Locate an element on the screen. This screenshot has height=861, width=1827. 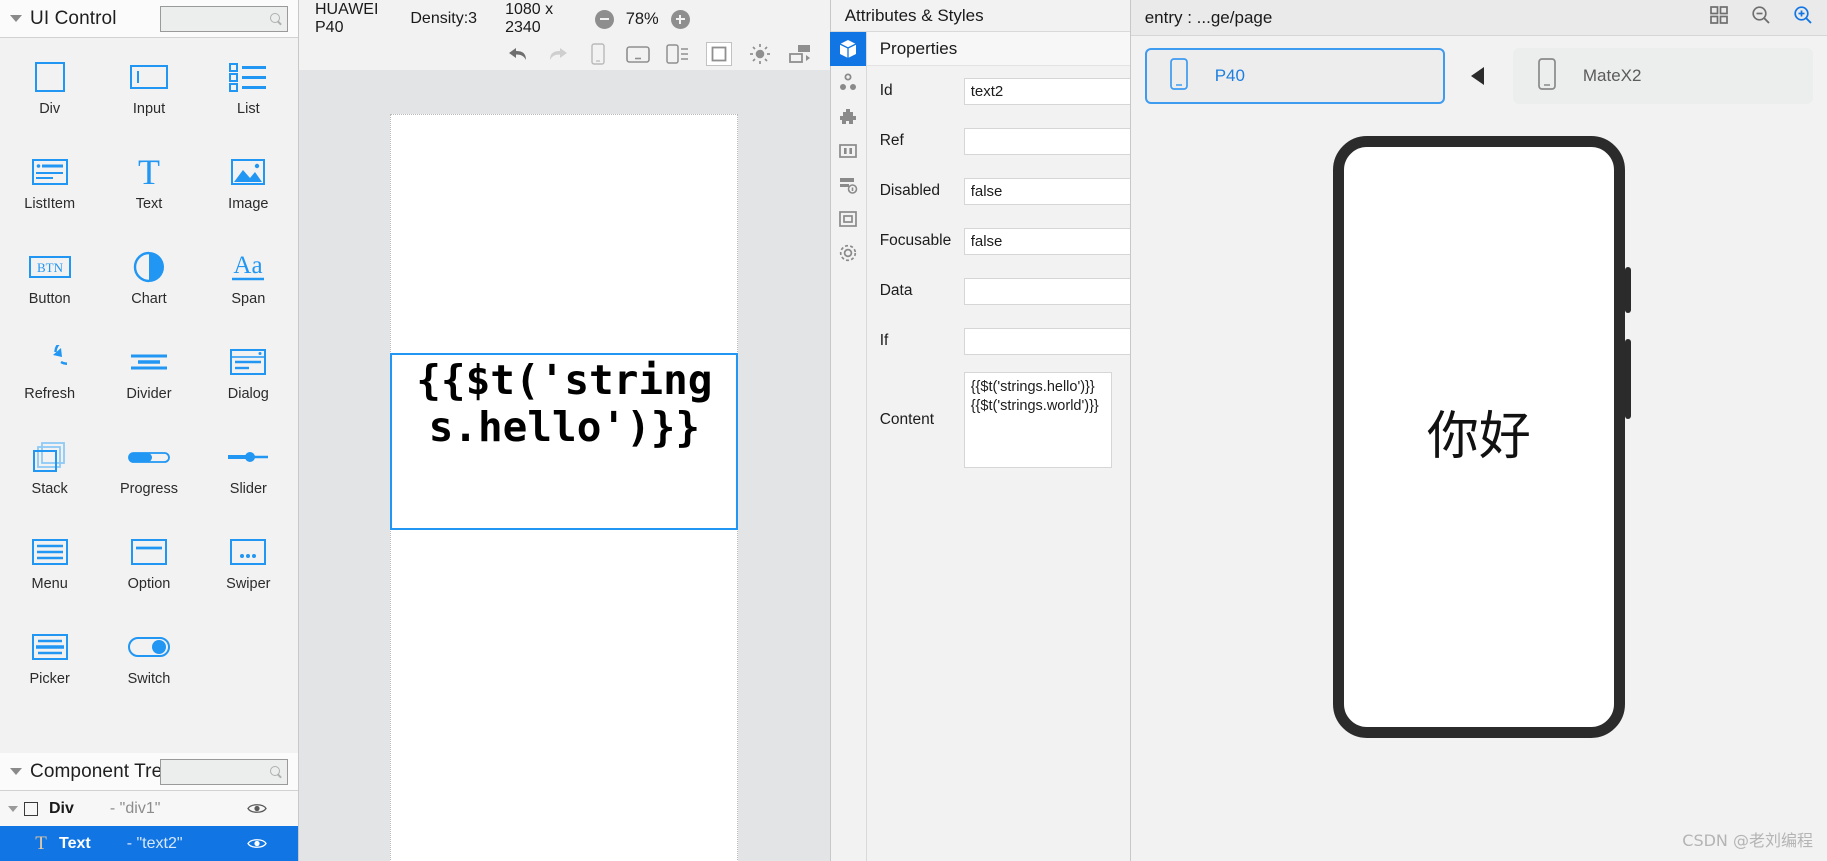
zoom-out-button is located at coordinates (604, 19).